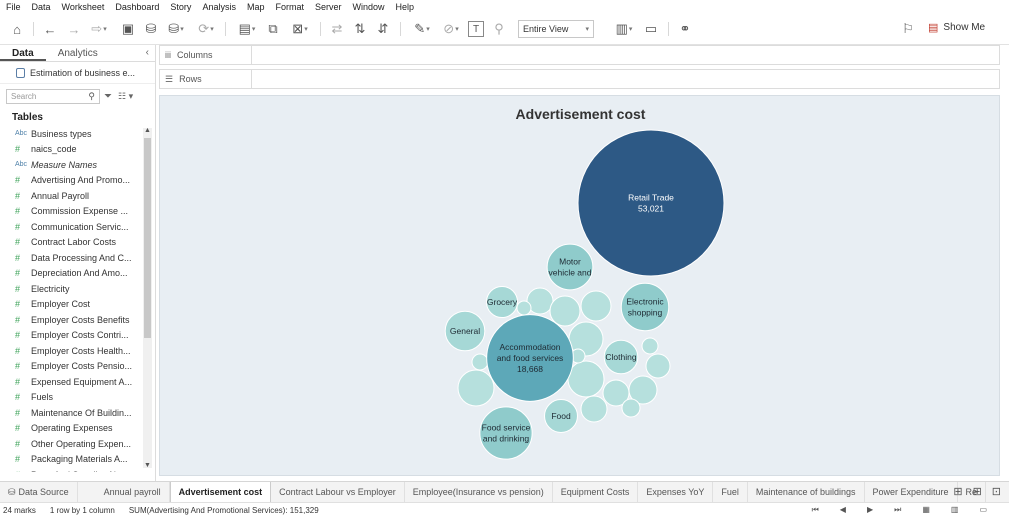 The height and width of the screenshot is (522, 1009). Describe the element at coordinates (151, 29) in the screenshot. I see `new-datasource-icon: ⛁` at that location.